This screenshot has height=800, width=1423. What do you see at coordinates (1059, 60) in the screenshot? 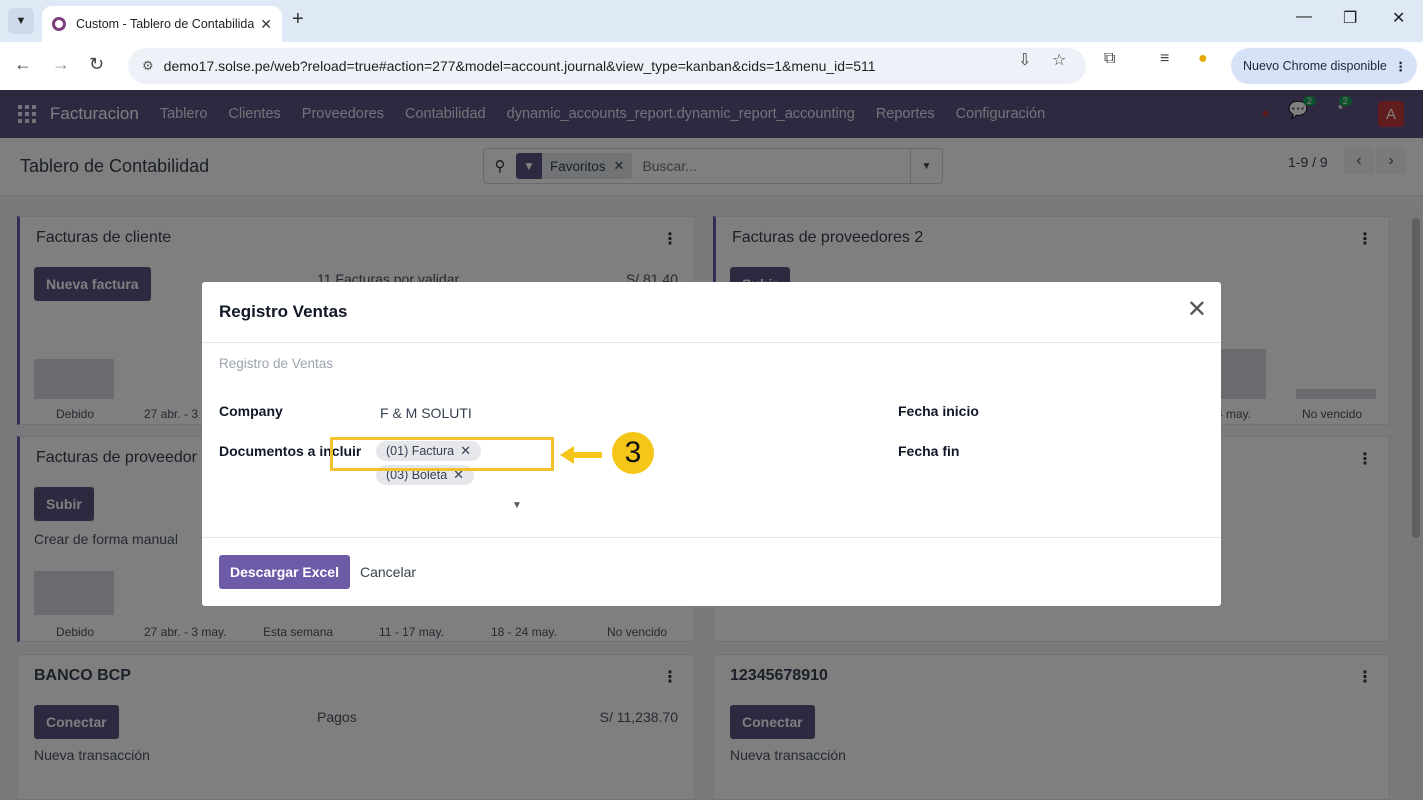
I see `bookmark-star-icon: ☆` at bounding box center [1059, 60].